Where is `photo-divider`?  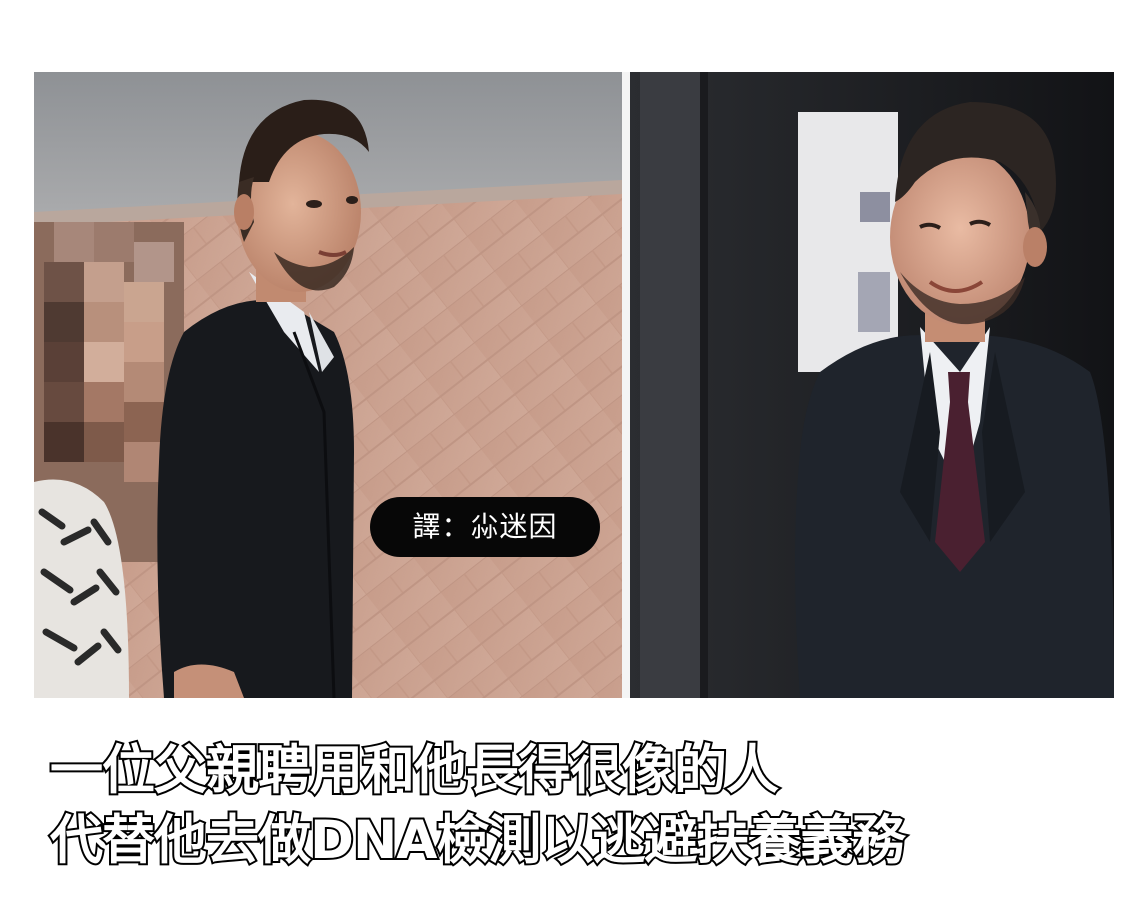 photo-divider is located at coordinates (626, 385).